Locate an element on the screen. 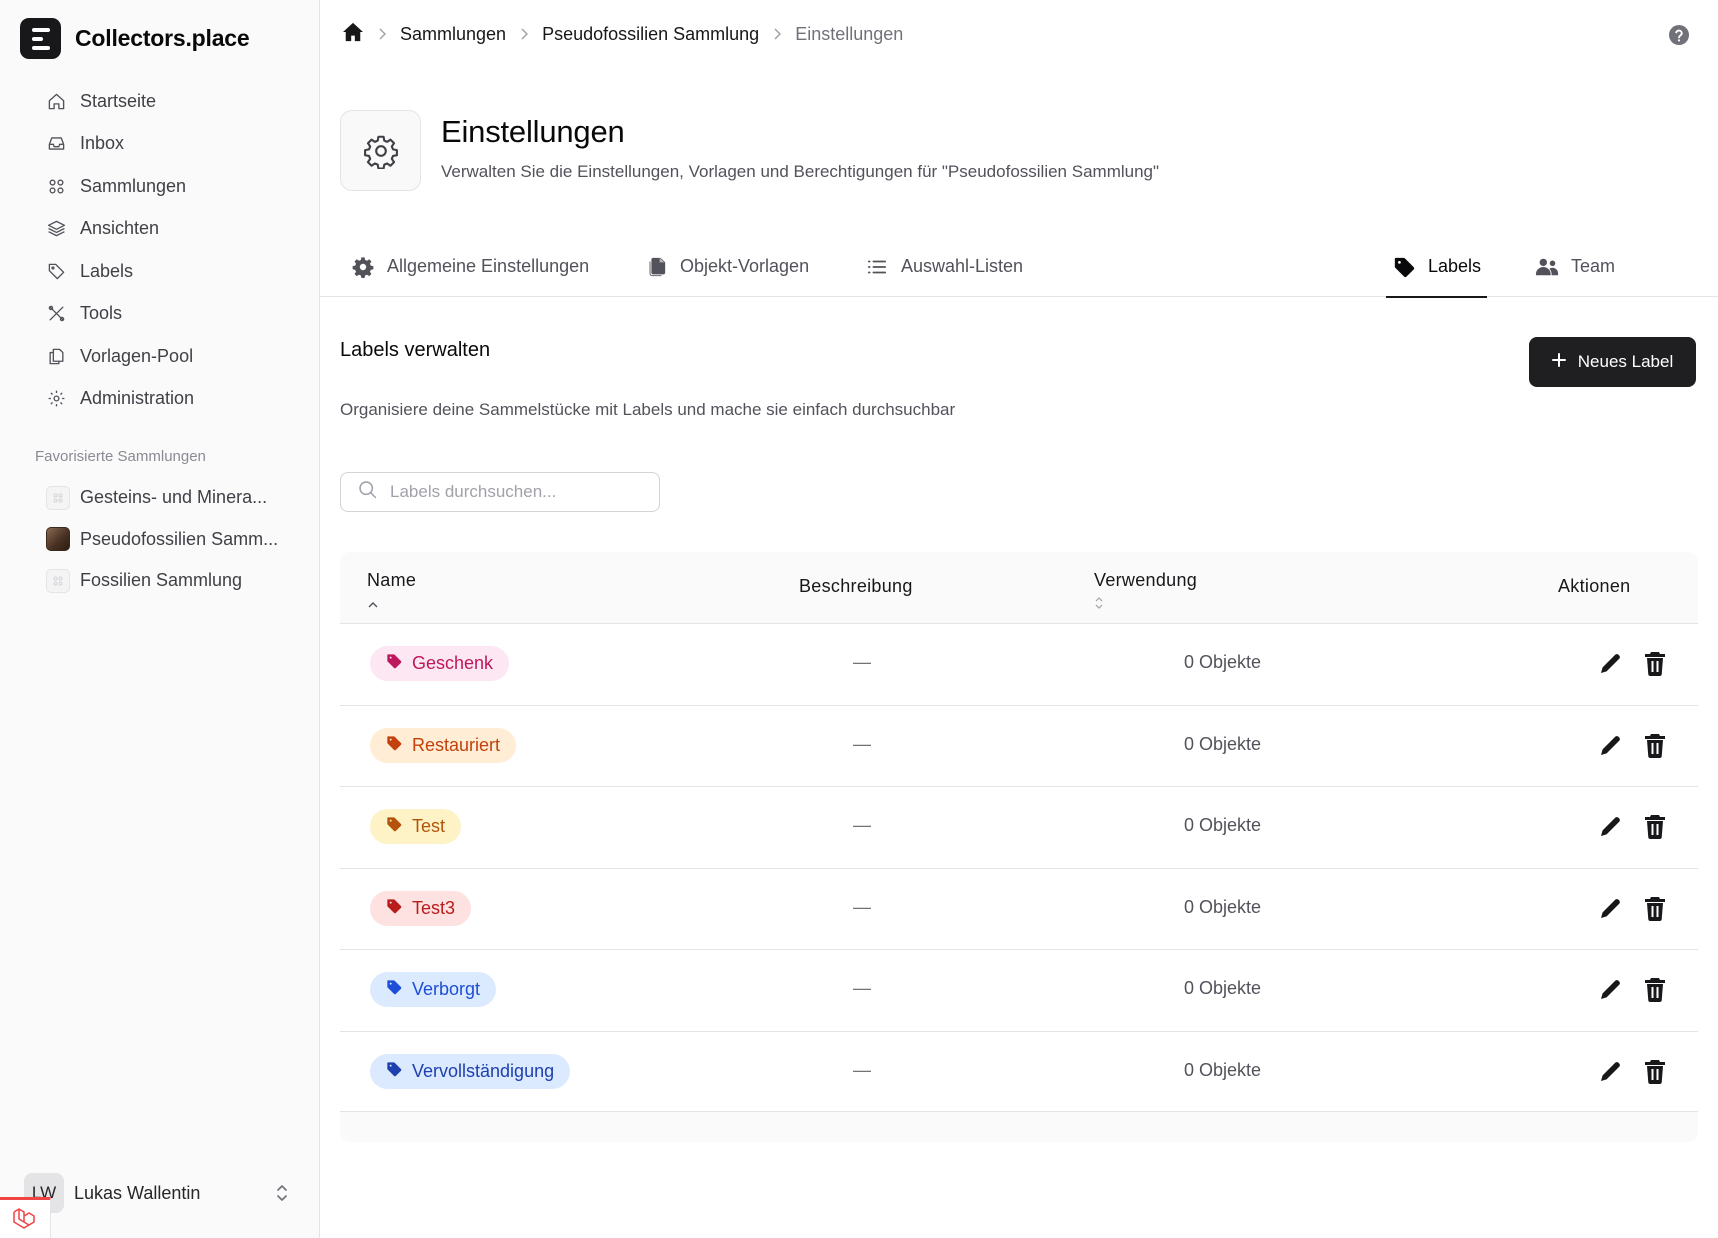 This screenshot has width=1718, height=1238. favorite-item: Fossilien Sammlung is located at coordinates (169, 581).